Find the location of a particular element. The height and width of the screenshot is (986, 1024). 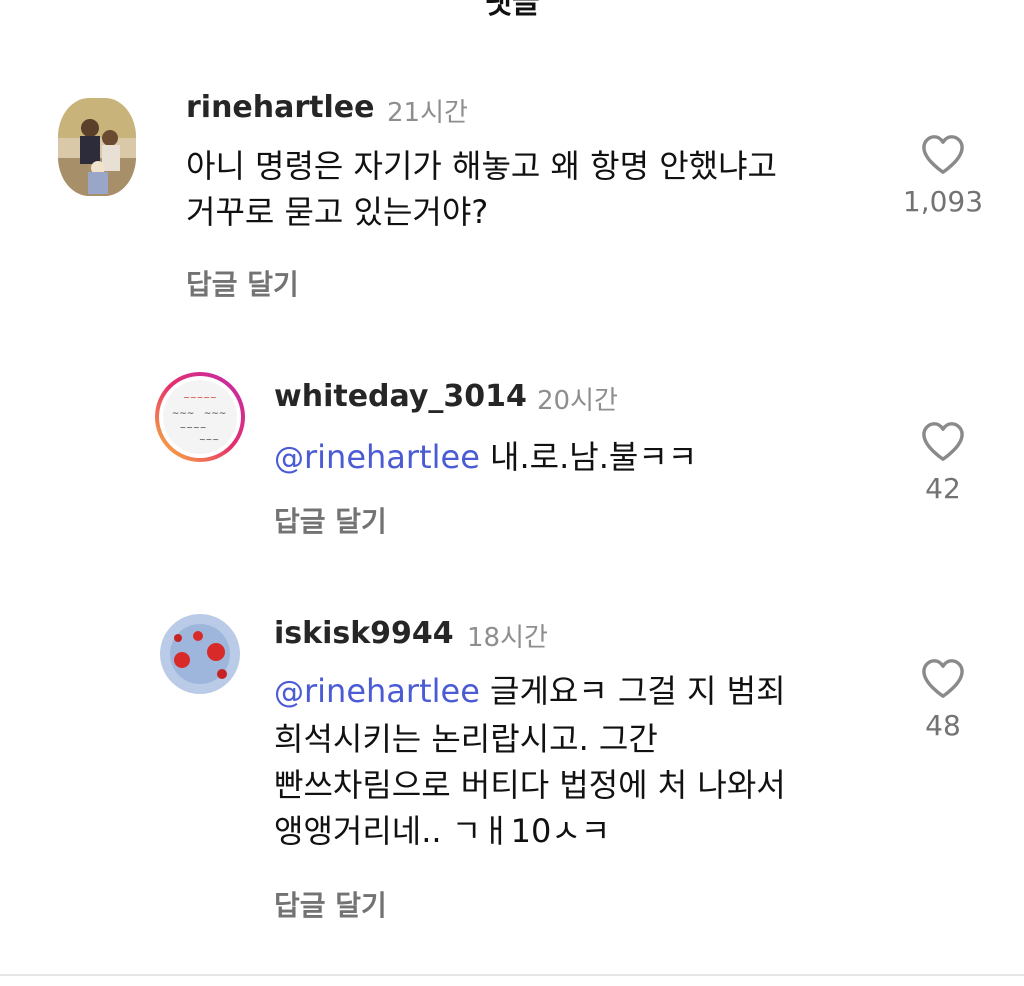

comment-username: iskisk9944 is located at coordinates (364, 633).